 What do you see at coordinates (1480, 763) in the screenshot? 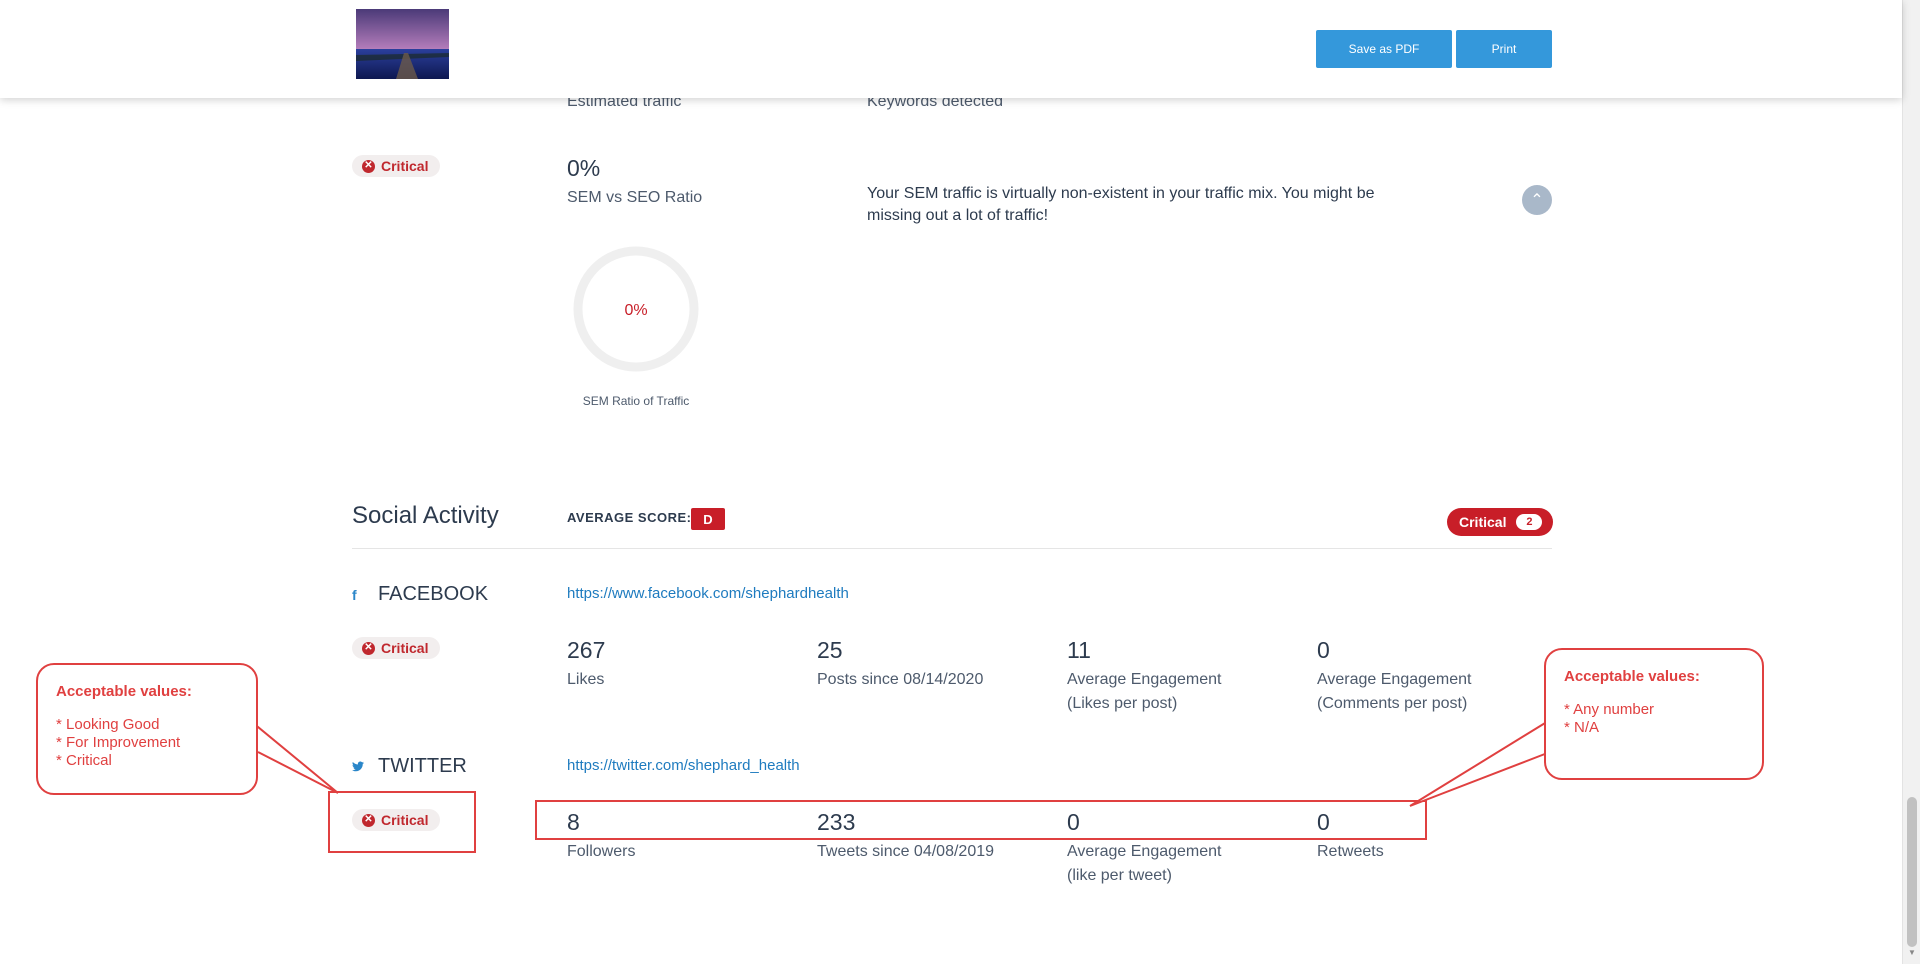
I see `right-callout-pointer` at bounding box center [1480, 763].